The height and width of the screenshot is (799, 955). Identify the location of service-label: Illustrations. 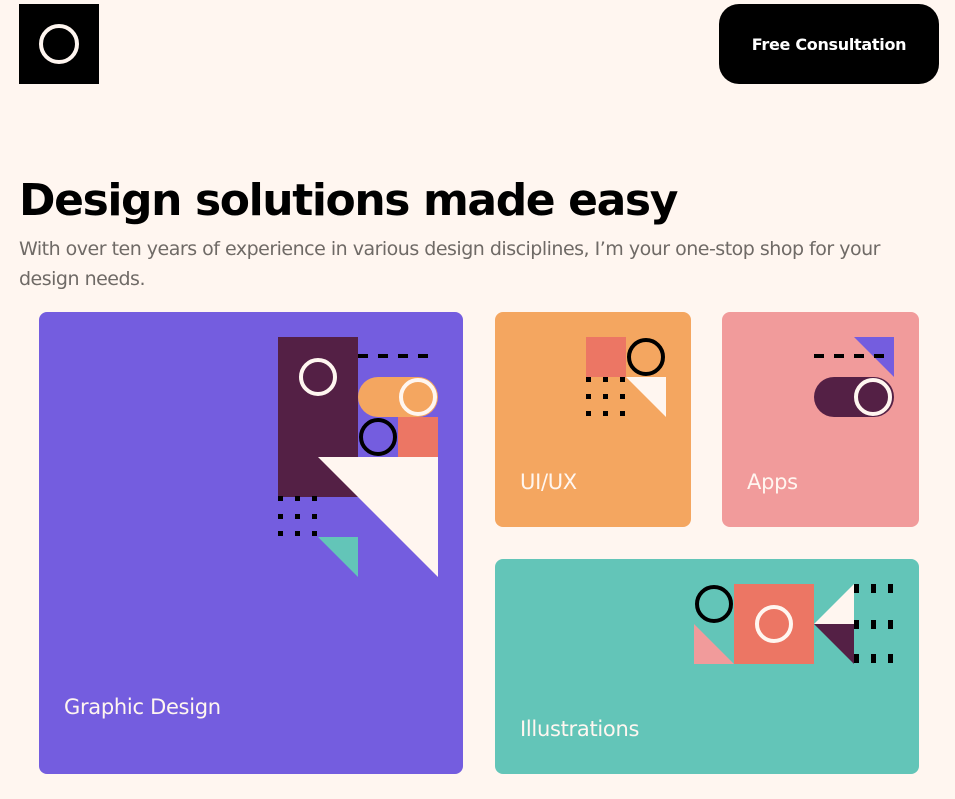
(580, 729).